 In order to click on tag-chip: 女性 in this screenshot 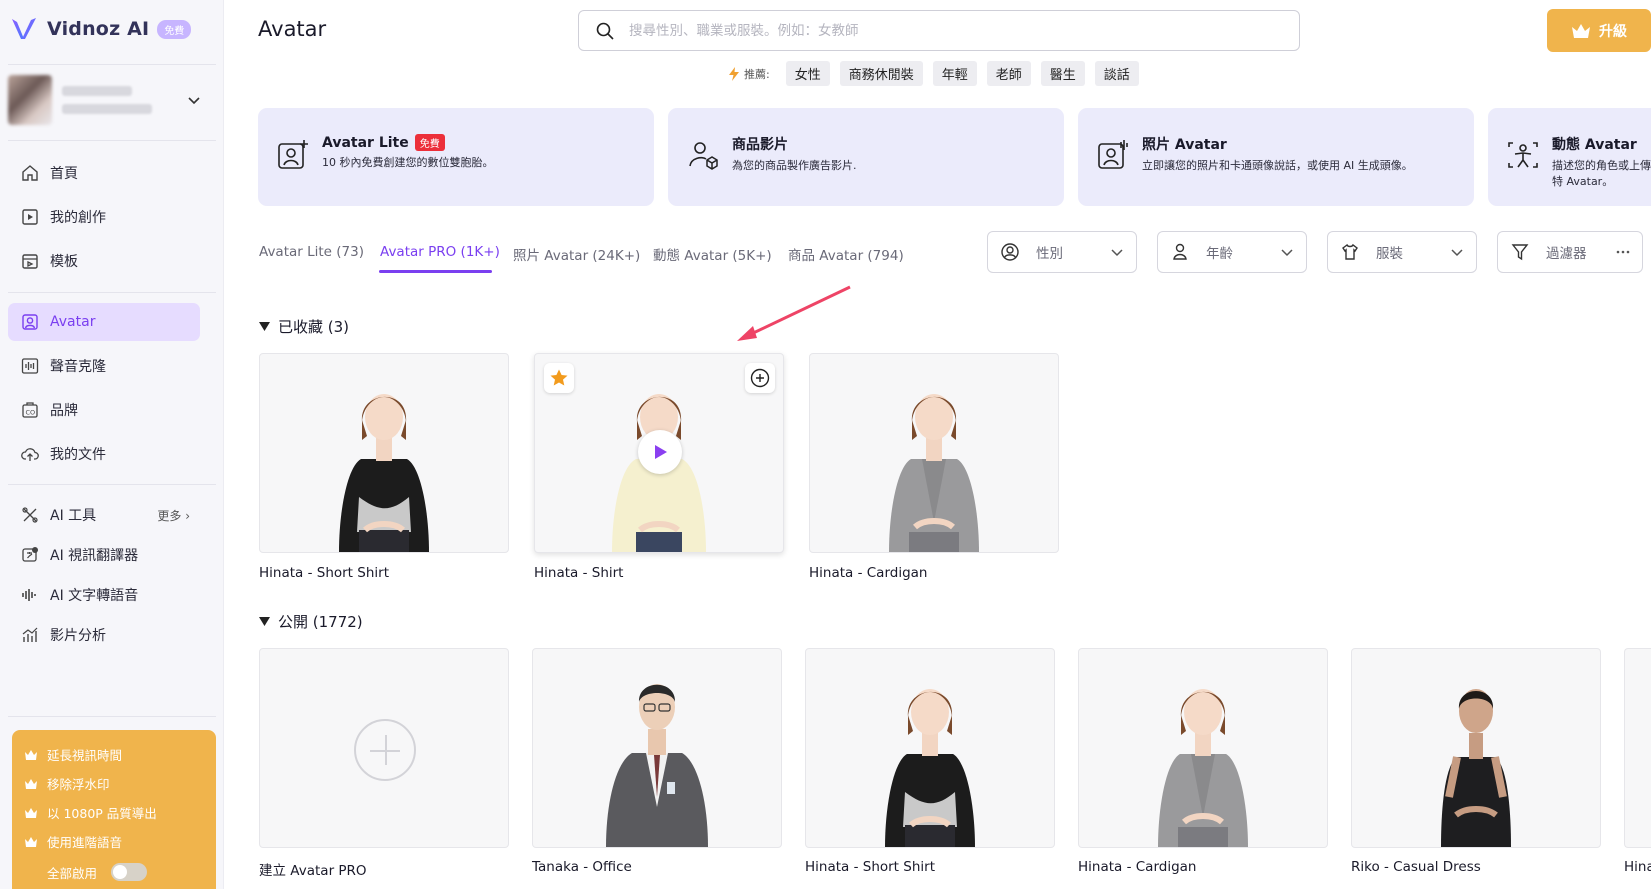, I will do `click(807, 73)`.